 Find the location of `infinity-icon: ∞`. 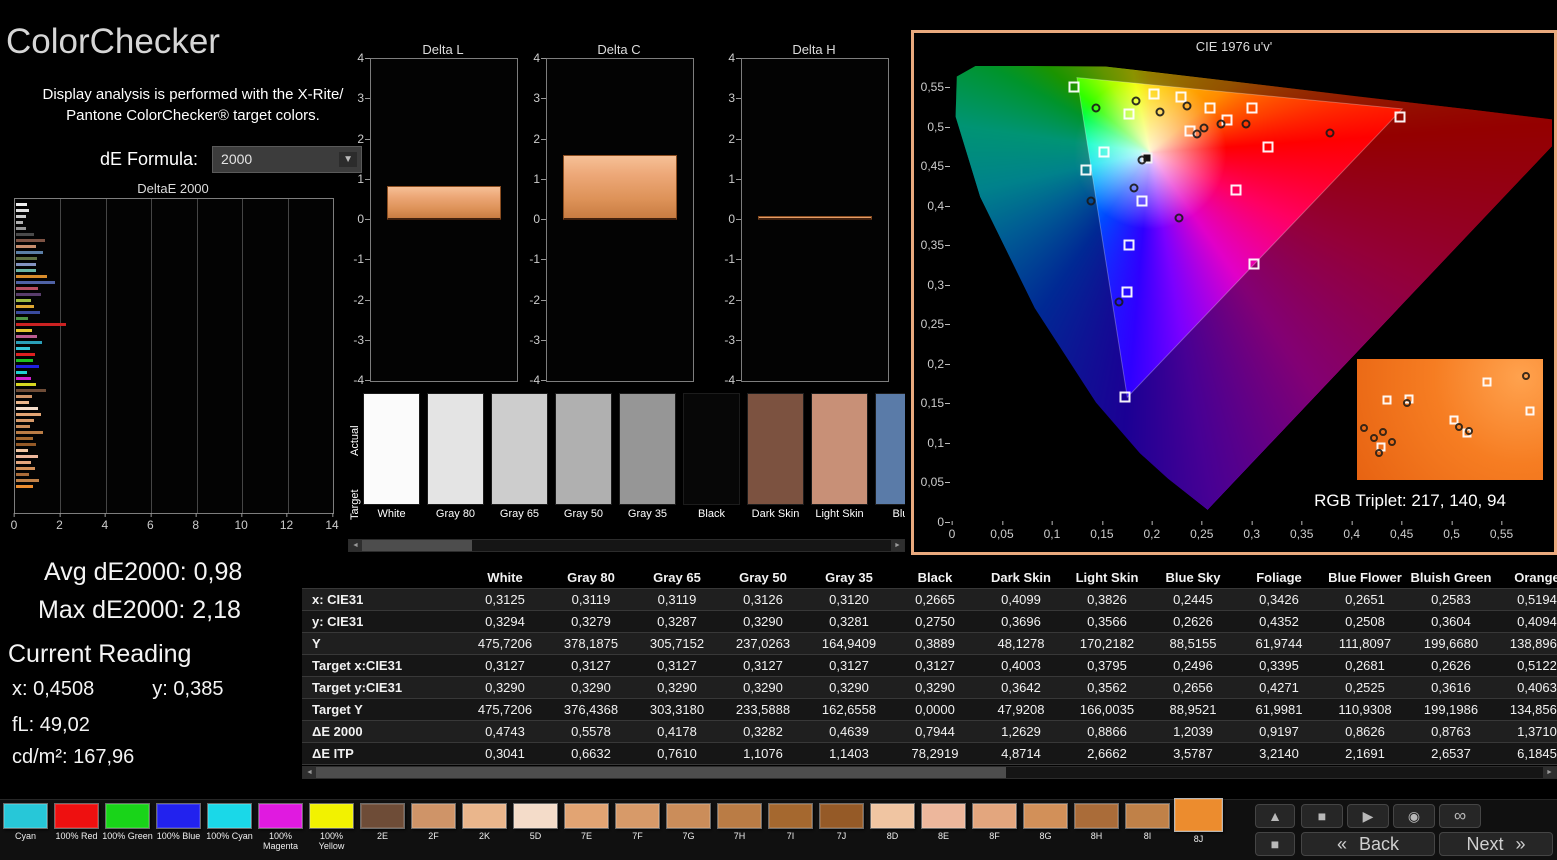

infinity-icon: ∞ is located at coordinates (1460, 815).